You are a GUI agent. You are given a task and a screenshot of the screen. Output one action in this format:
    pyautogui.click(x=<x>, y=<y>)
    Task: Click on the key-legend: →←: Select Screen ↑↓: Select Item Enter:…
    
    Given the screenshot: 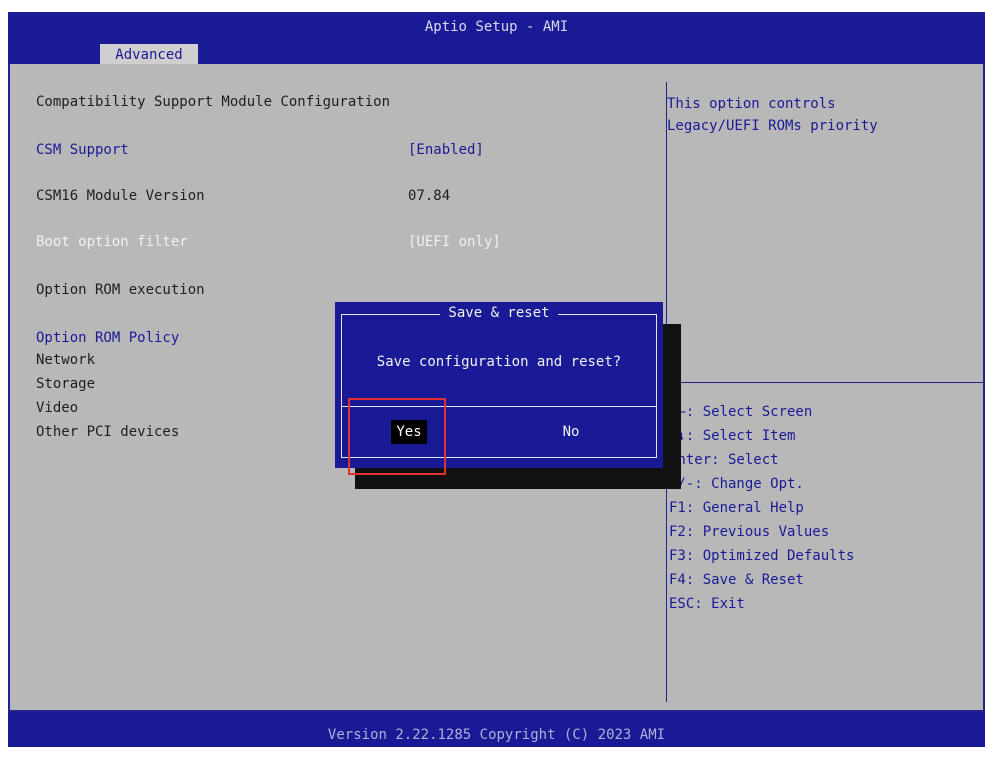 What is the action you would take?
    pyautogui.click(x=761, y=508)
    